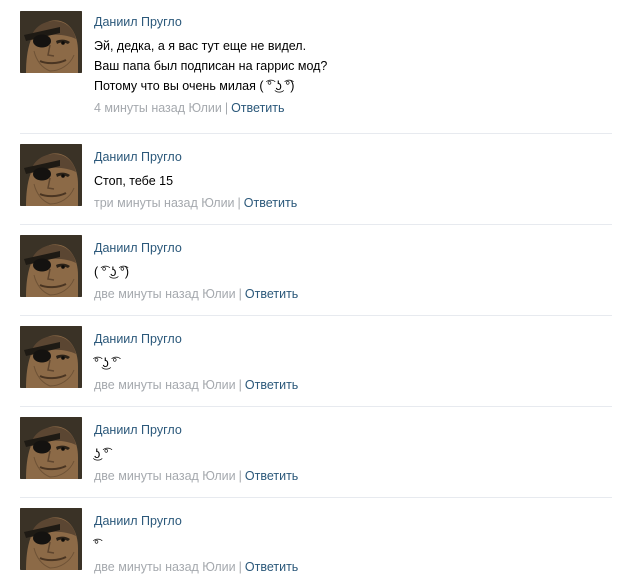 This screenshot has width=620, height=586. What do you see at coordinates (194, 86) in the screenshot?
I see `comment-text-line: Потому что вы очень милая ( ͡° ͜ʖ ͡°)` at bounding box center [194, 86].